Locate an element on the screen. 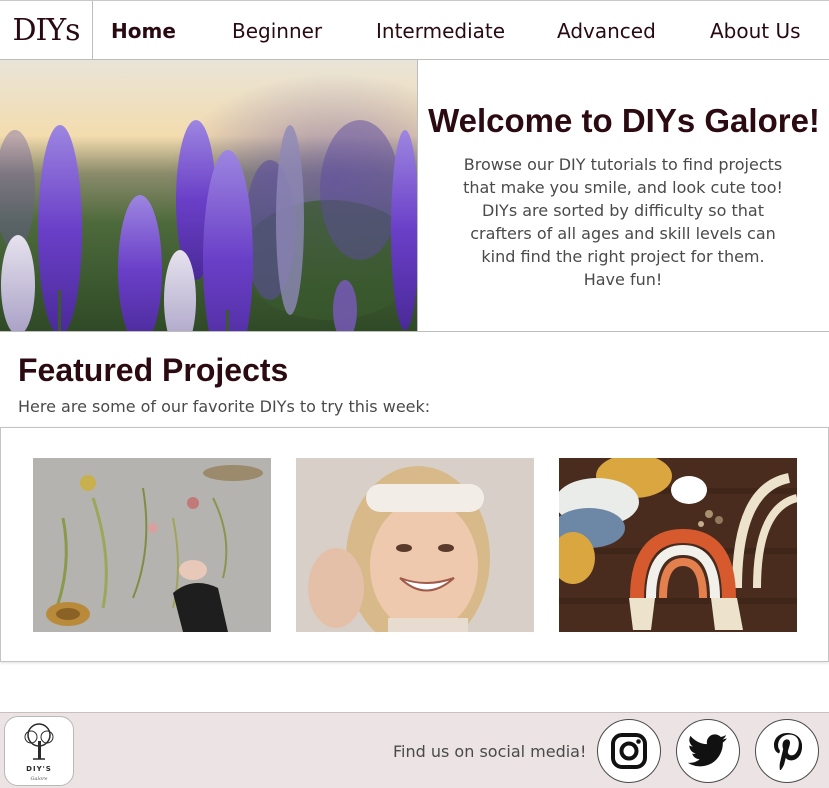 This screenshot has height=788, width=829. pinterest-button is located at coordinates (787, 751).